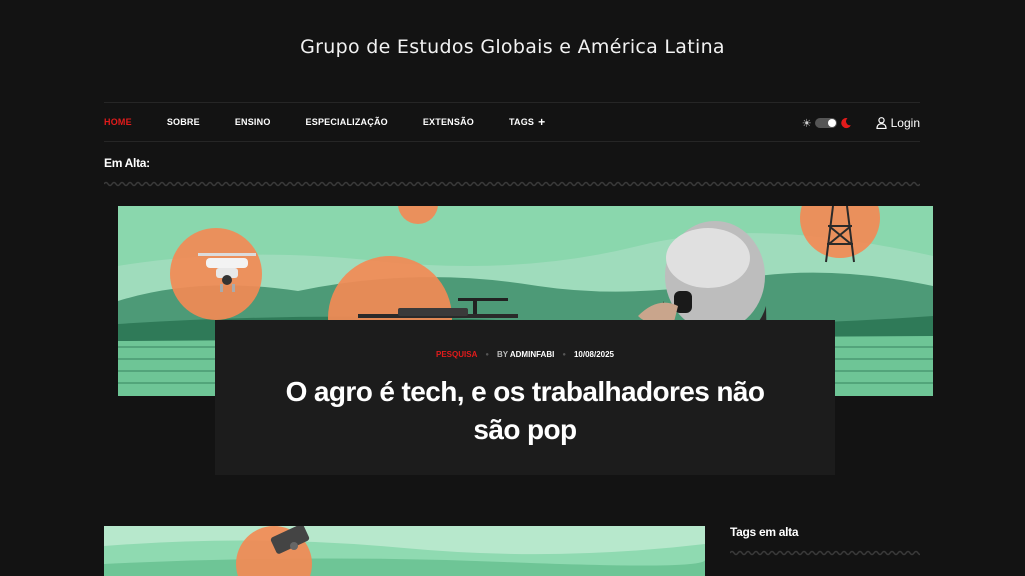 The height and width of the screenshot is (576, 1025). What do you see at coordinates (118, 122) in the screenshot?
I see `nav-item-home: HOME` at bounding box center [118, 122].